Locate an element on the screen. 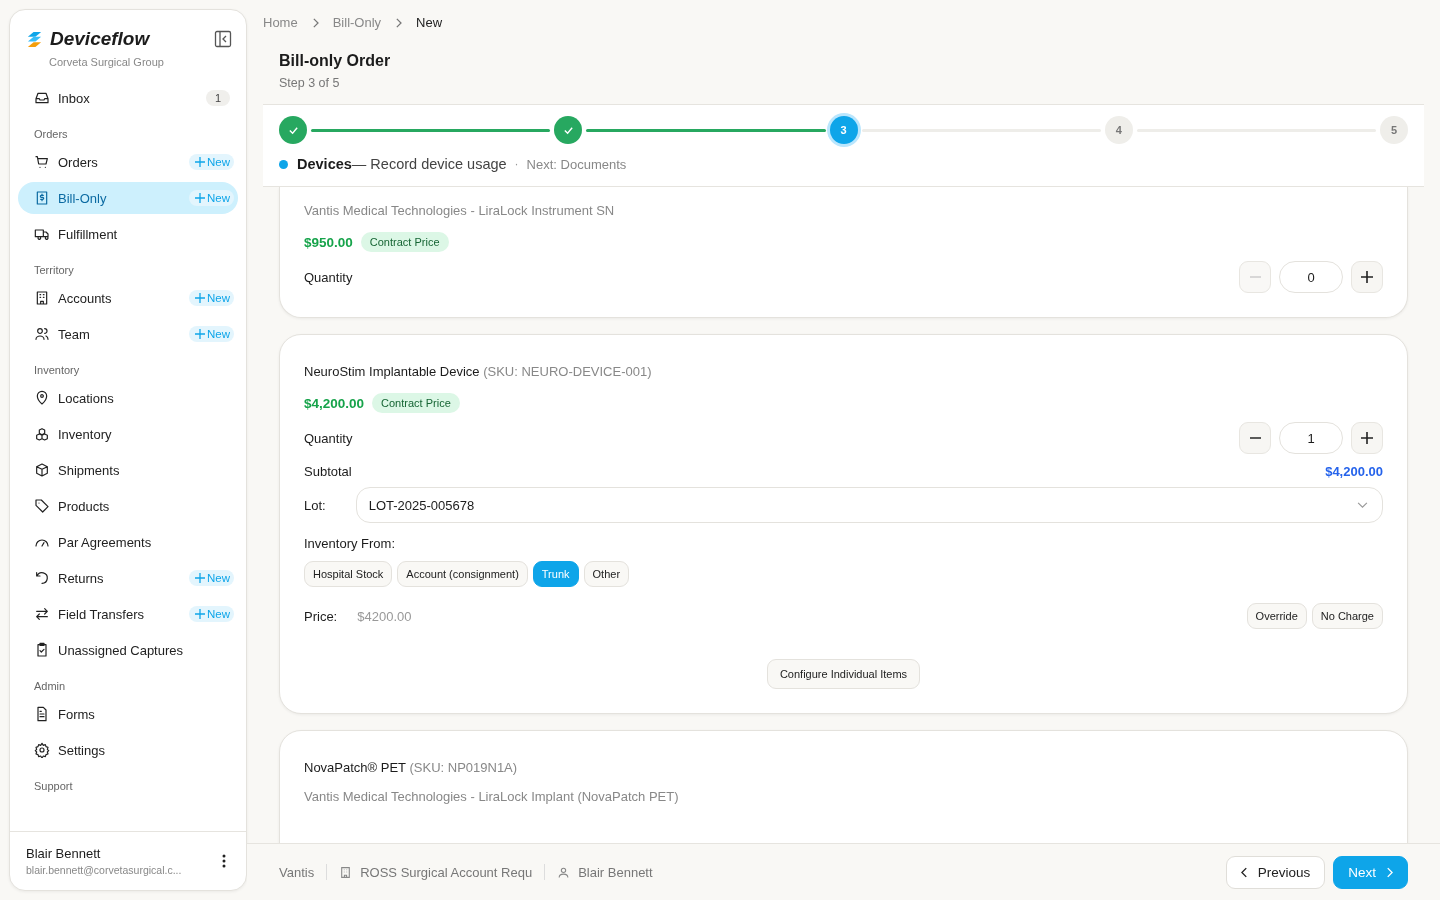 The width and height of the screenshot is (1440, 900). lot-select: LOT-2025-005678 is located at coordinates (869, 505).